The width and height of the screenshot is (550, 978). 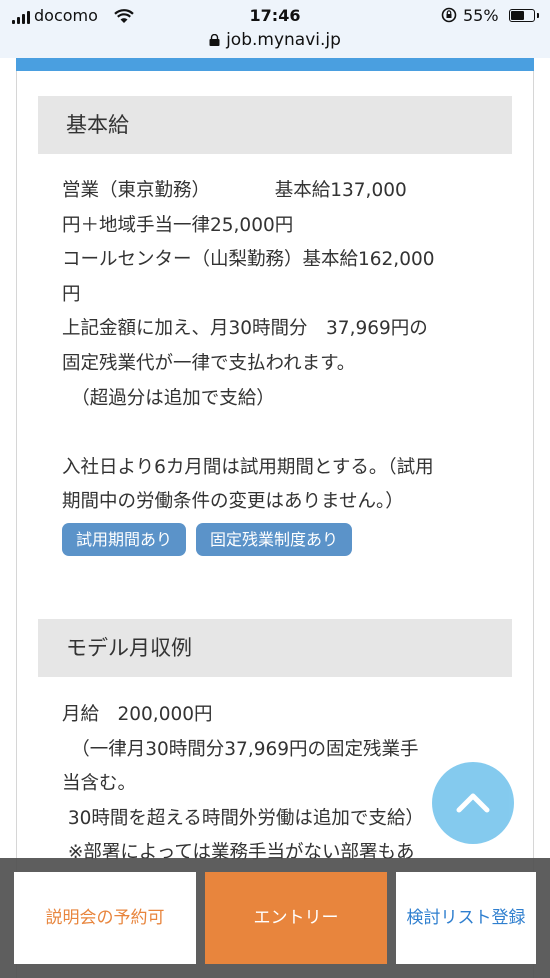 I want to click on model-line: 30時間を超える時間外労働は追加で支給）, so click(x=243, y=818).